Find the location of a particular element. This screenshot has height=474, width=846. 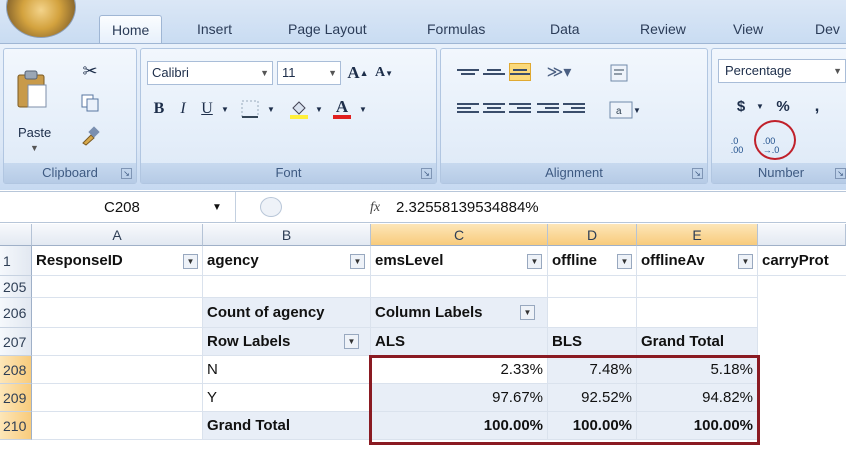

shrink-font-icon: A ▼ is located at coordinates (384, 73).